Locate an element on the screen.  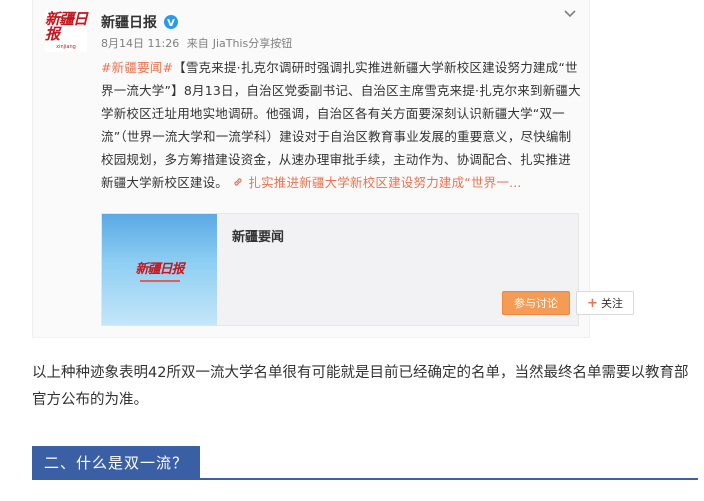
author-name-row: 新疆日报 V is located at coordinates (140, 22).